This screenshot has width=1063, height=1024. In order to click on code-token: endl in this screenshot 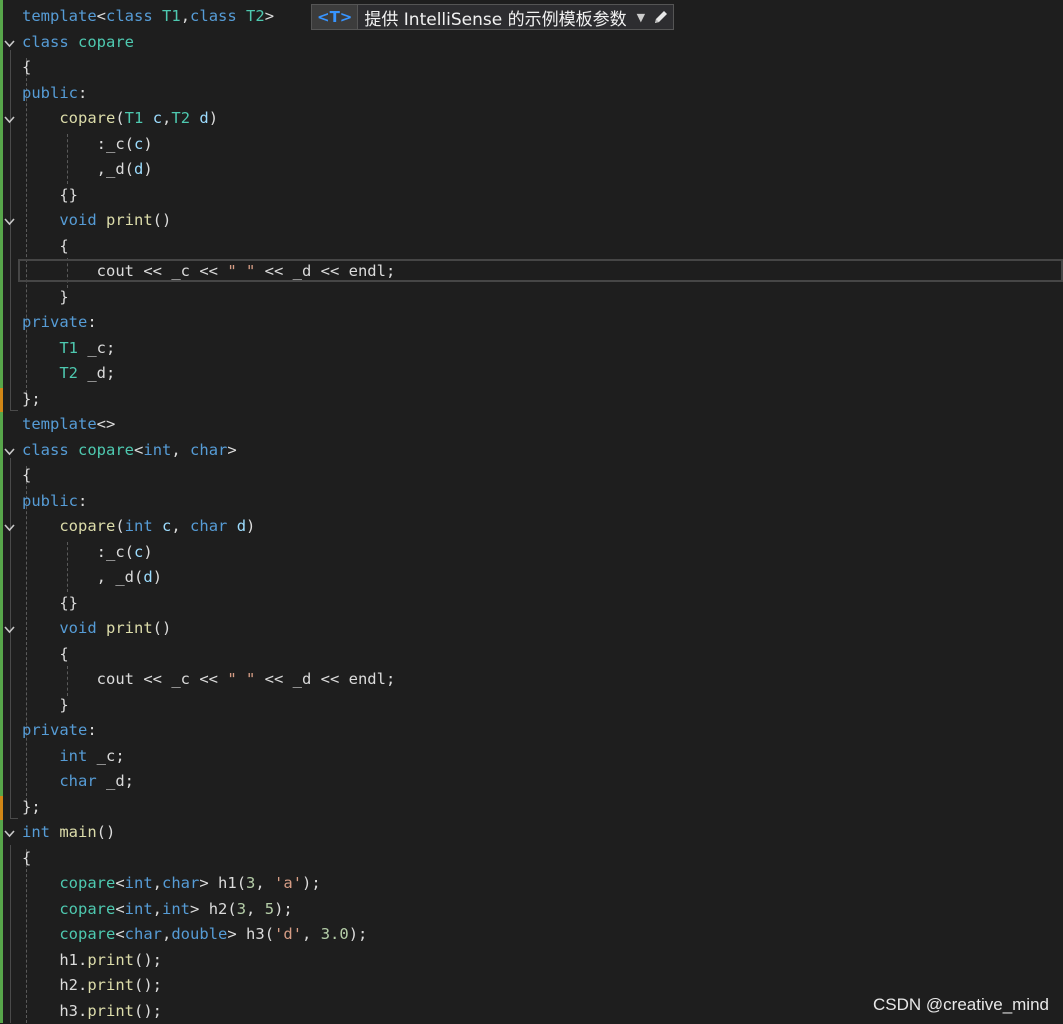, I will do `click(367, 271)`.